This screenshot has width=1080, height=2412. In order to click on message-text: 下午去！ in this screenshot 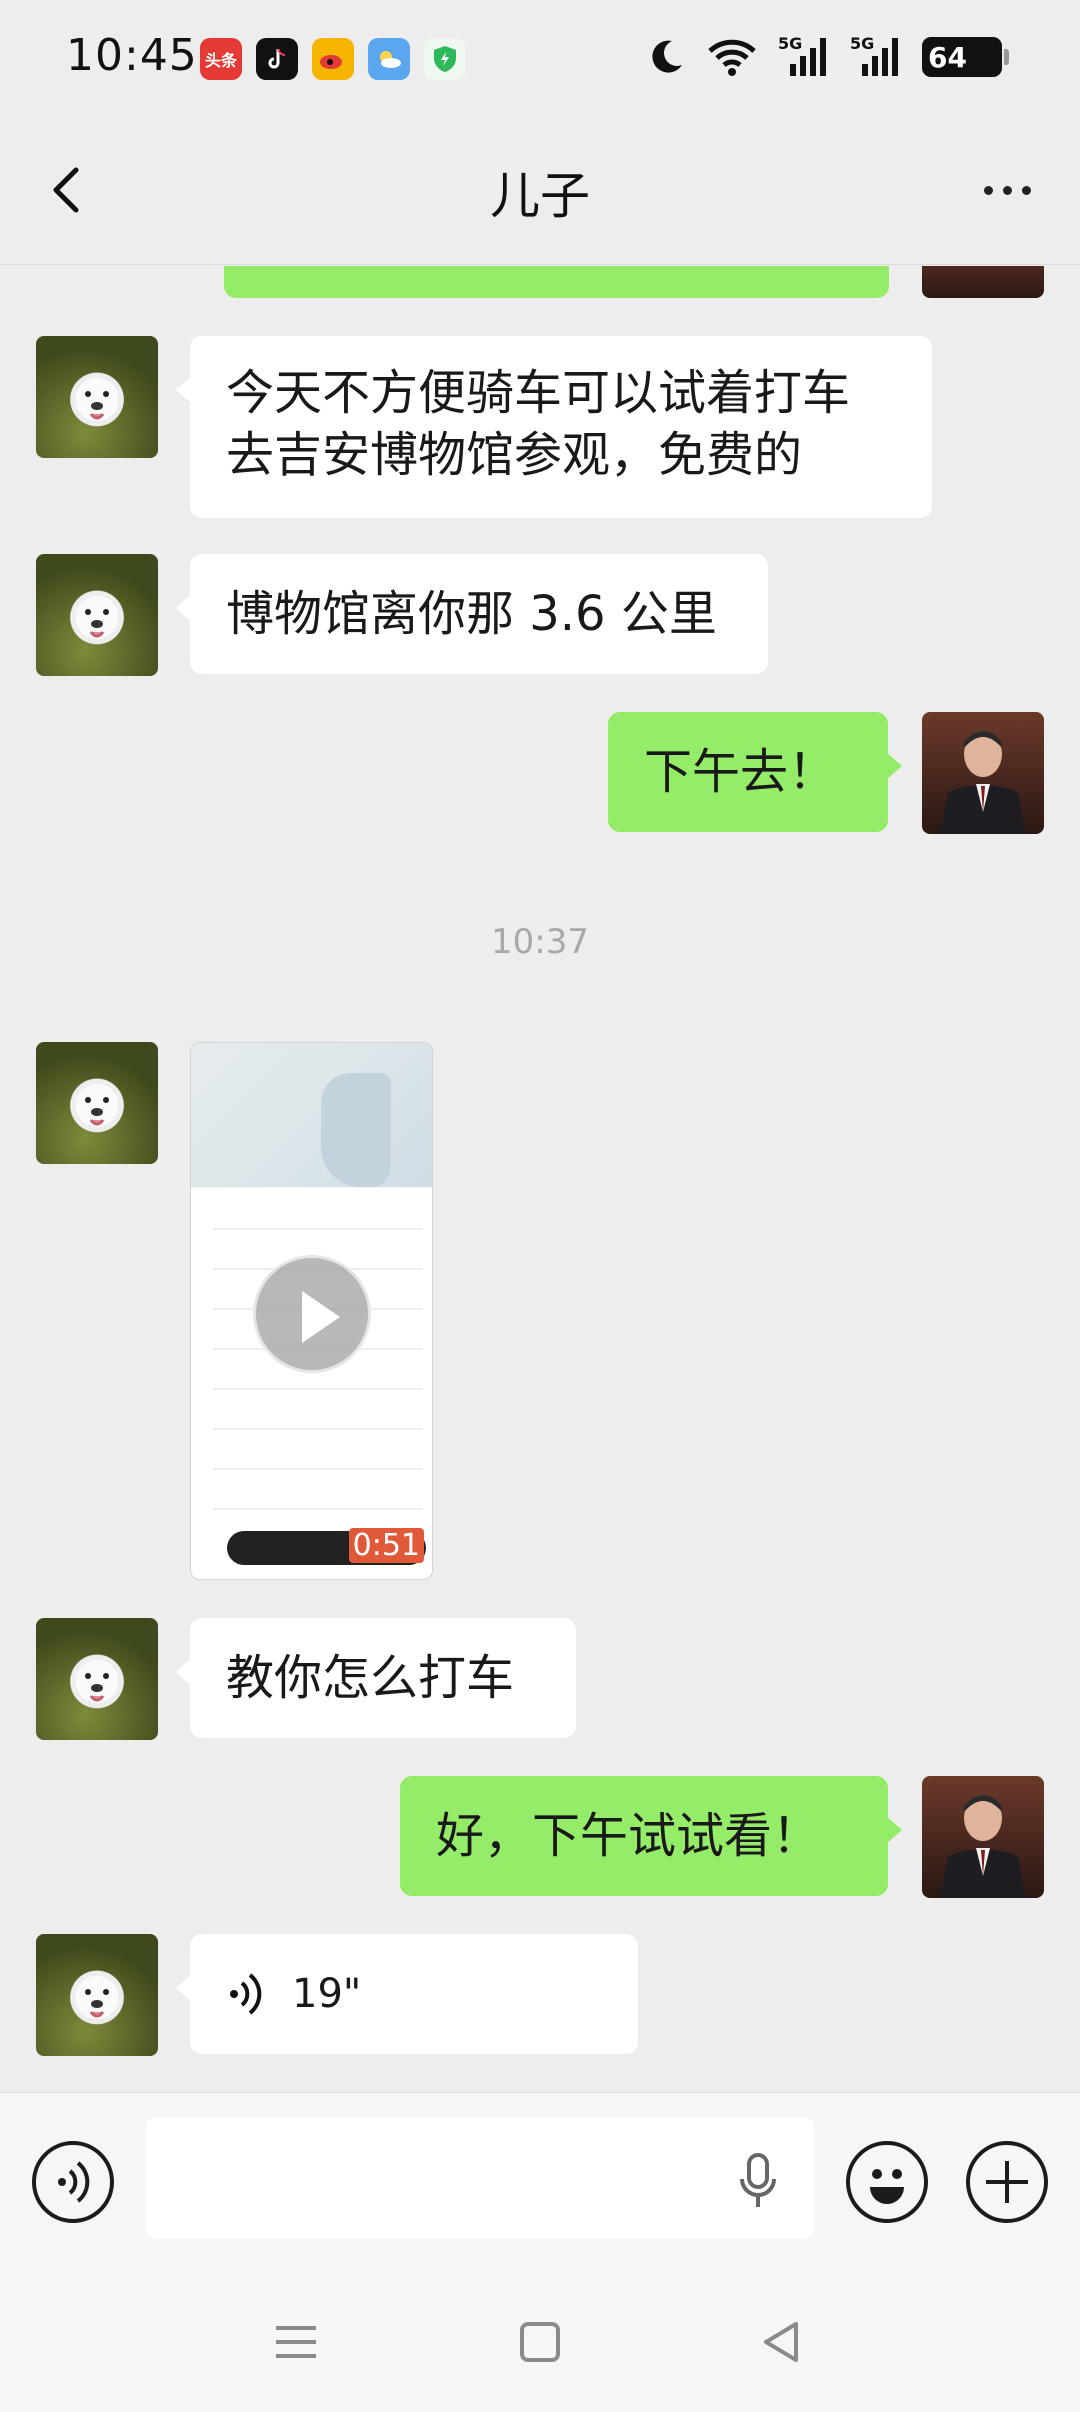, I will do `click(740, 772)`.